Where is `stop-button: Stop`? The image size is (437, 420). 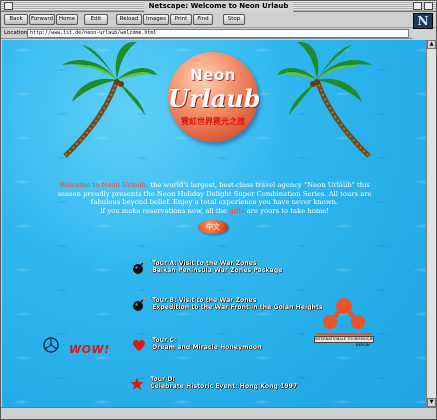
stop-button: Stop is located at coordinates (234, 19).